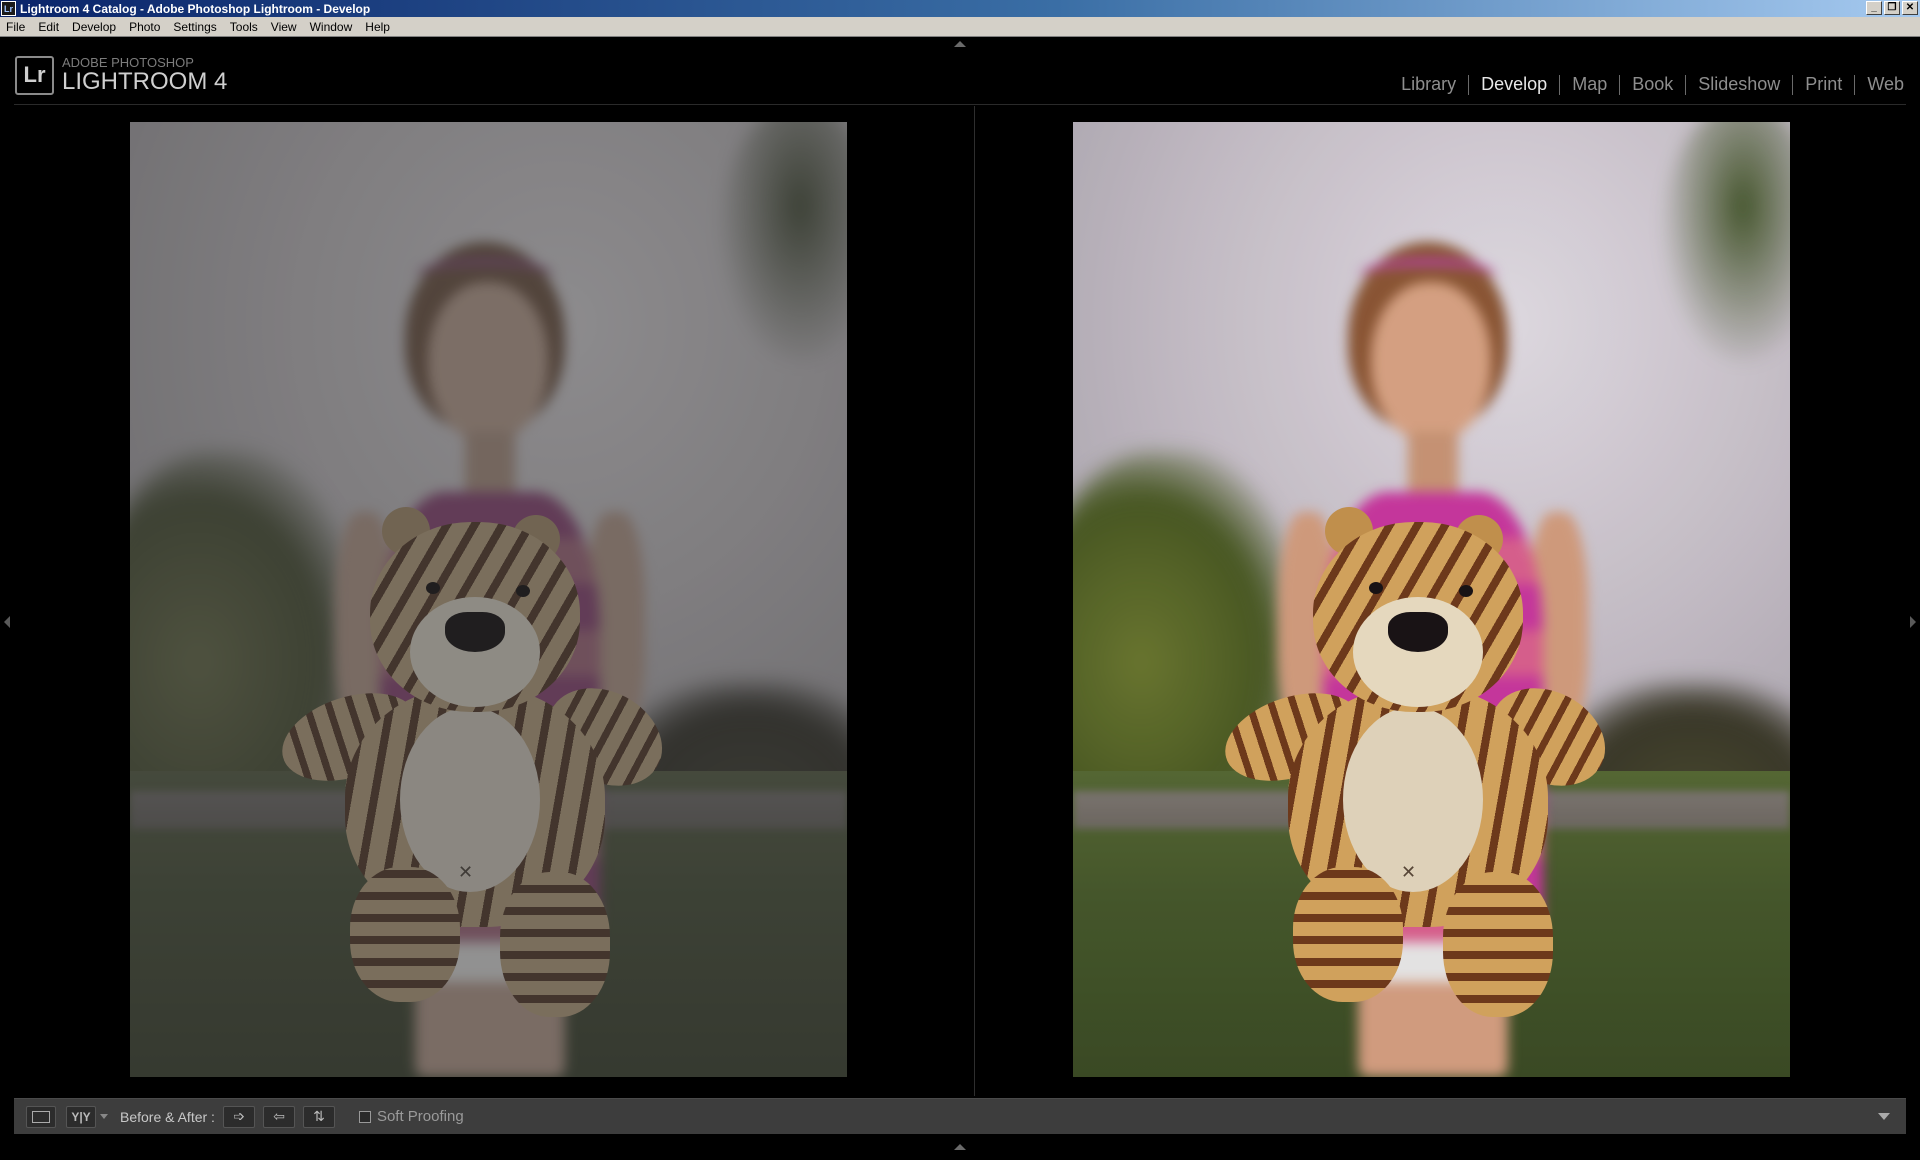  I want to click on identity-plate: Lr ADOBE PHOTOSHOP LIGHTROOM 4, so click(121, 75).